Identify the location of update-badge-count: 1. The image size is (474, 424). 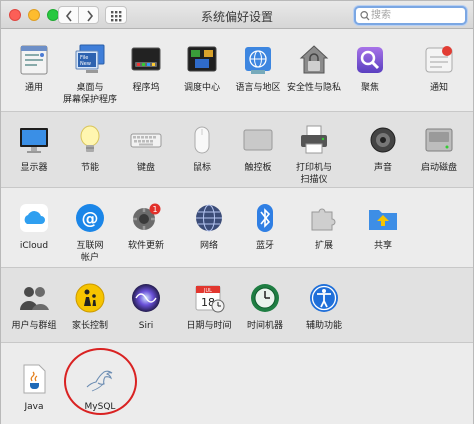
(154, 209).